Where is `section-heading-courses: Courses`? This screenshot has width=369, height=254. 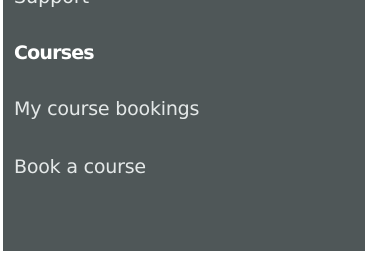
section-heading-courses: Courses is located at coordinates (54, 53).